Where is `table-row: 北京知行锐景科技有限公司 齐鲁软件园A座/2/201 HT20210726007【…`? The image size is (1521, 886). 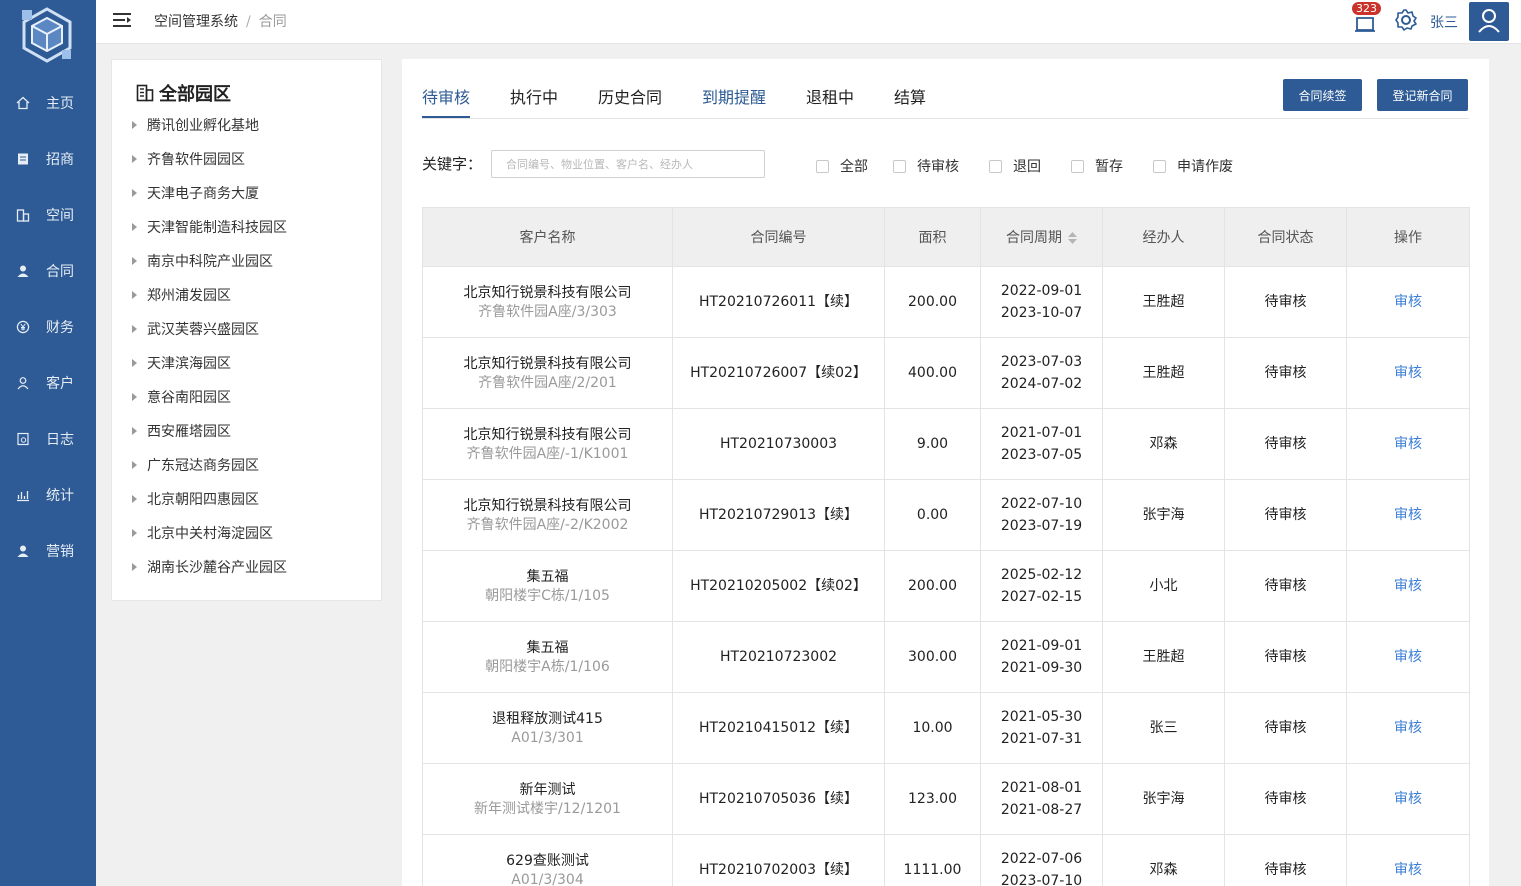 table-row: 北京知行锐景科技有限公司 齐鲁软件园A座/2/201 HT20210726007【… is located at coordinates (946, 373).